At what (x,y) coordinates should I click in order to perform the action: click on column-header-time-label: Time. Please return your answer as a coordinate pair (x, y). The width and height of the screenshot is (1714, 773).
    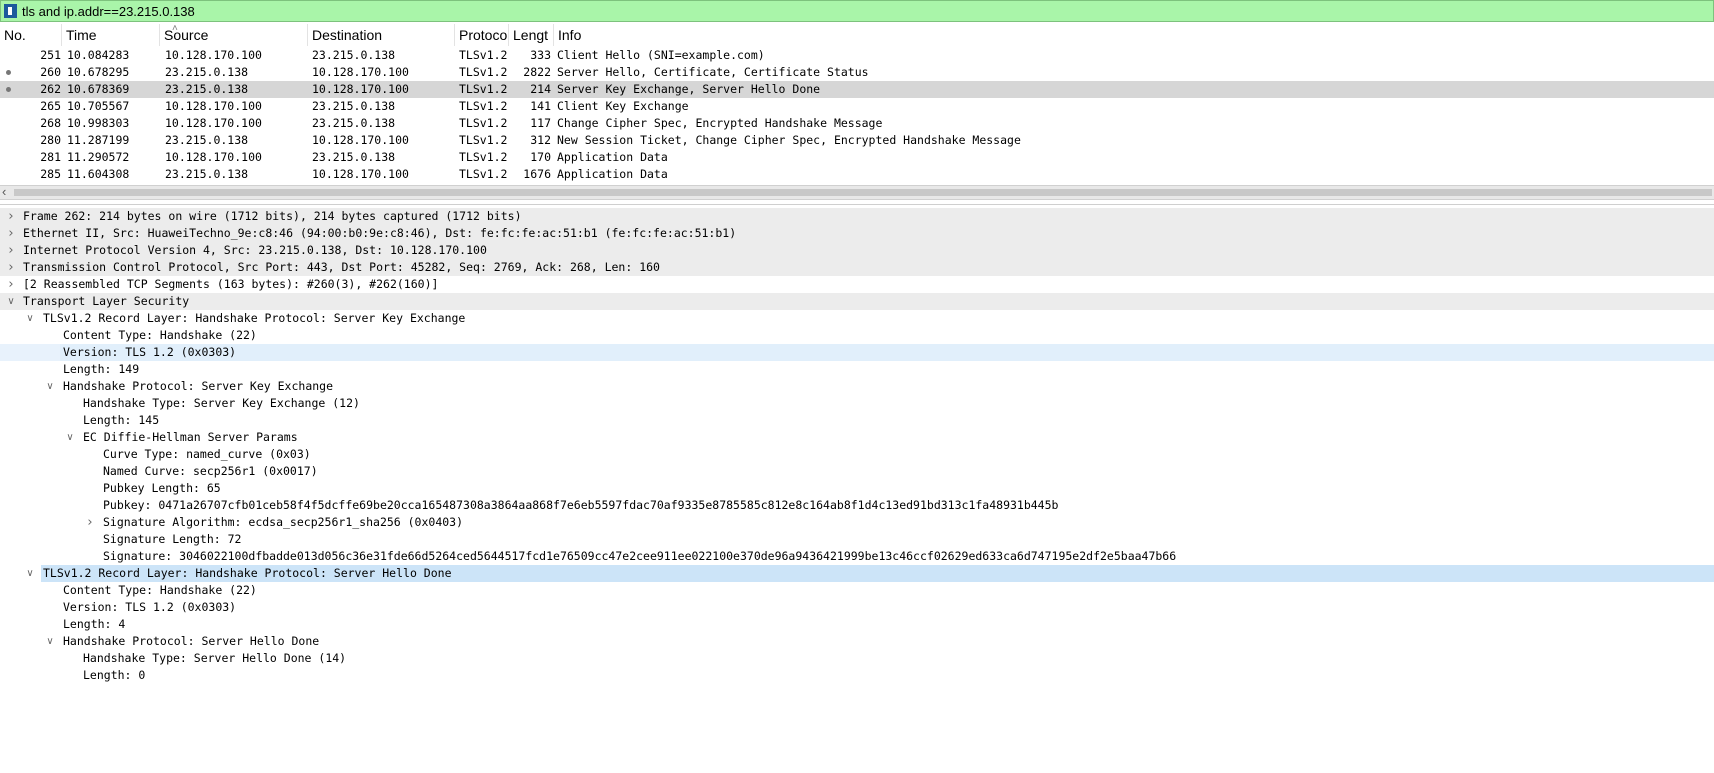
    Looking at the image, I should click on (81, 35).